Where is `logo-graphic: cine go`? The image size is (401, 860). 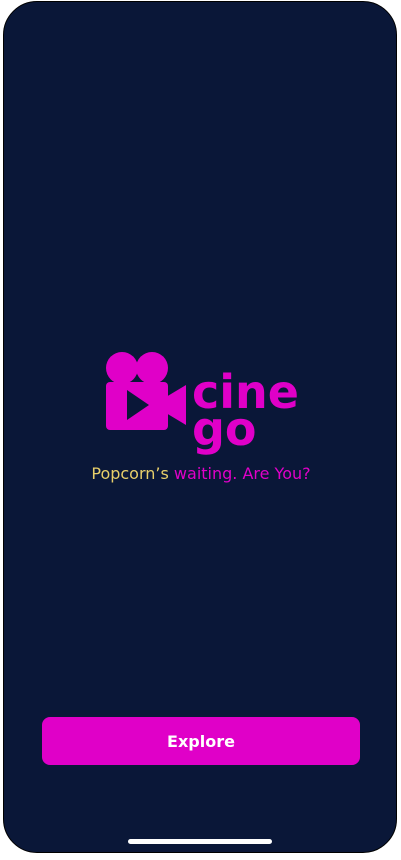
logo-graphic: cine go is located at coordinates (202, 404).